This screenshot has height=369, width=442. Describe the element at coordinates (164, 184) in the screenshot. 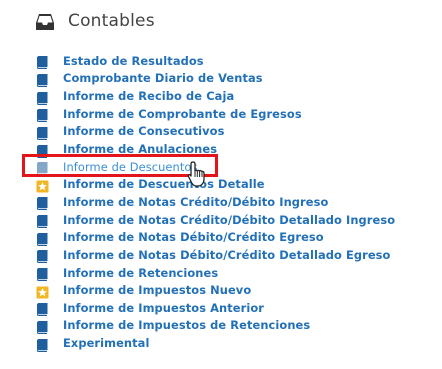

I see `report-item-link: Informe de Descuentos Detalle` at that location.